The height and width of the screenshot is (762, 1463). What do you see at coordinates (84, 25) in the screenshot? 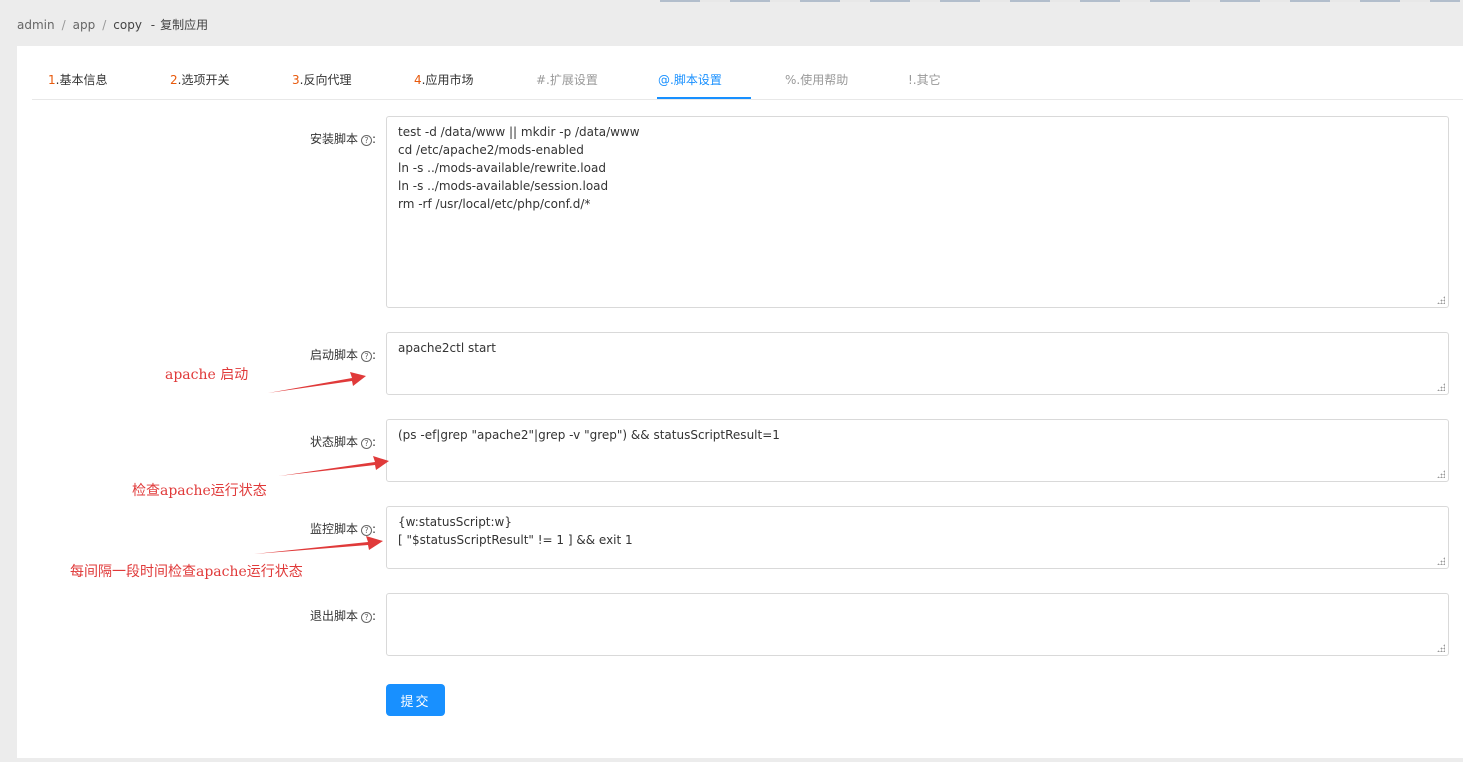
I see `breadcrumb-item-app: app` at bounding box center [84, 25].